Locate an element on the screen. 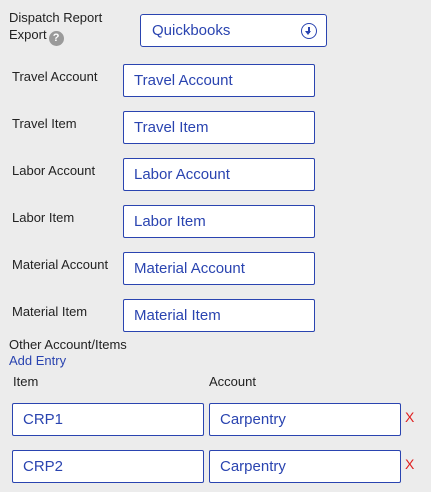 This screenshot has height=492, width=431. account-column-header: Account is located at coordinates (232, 381).